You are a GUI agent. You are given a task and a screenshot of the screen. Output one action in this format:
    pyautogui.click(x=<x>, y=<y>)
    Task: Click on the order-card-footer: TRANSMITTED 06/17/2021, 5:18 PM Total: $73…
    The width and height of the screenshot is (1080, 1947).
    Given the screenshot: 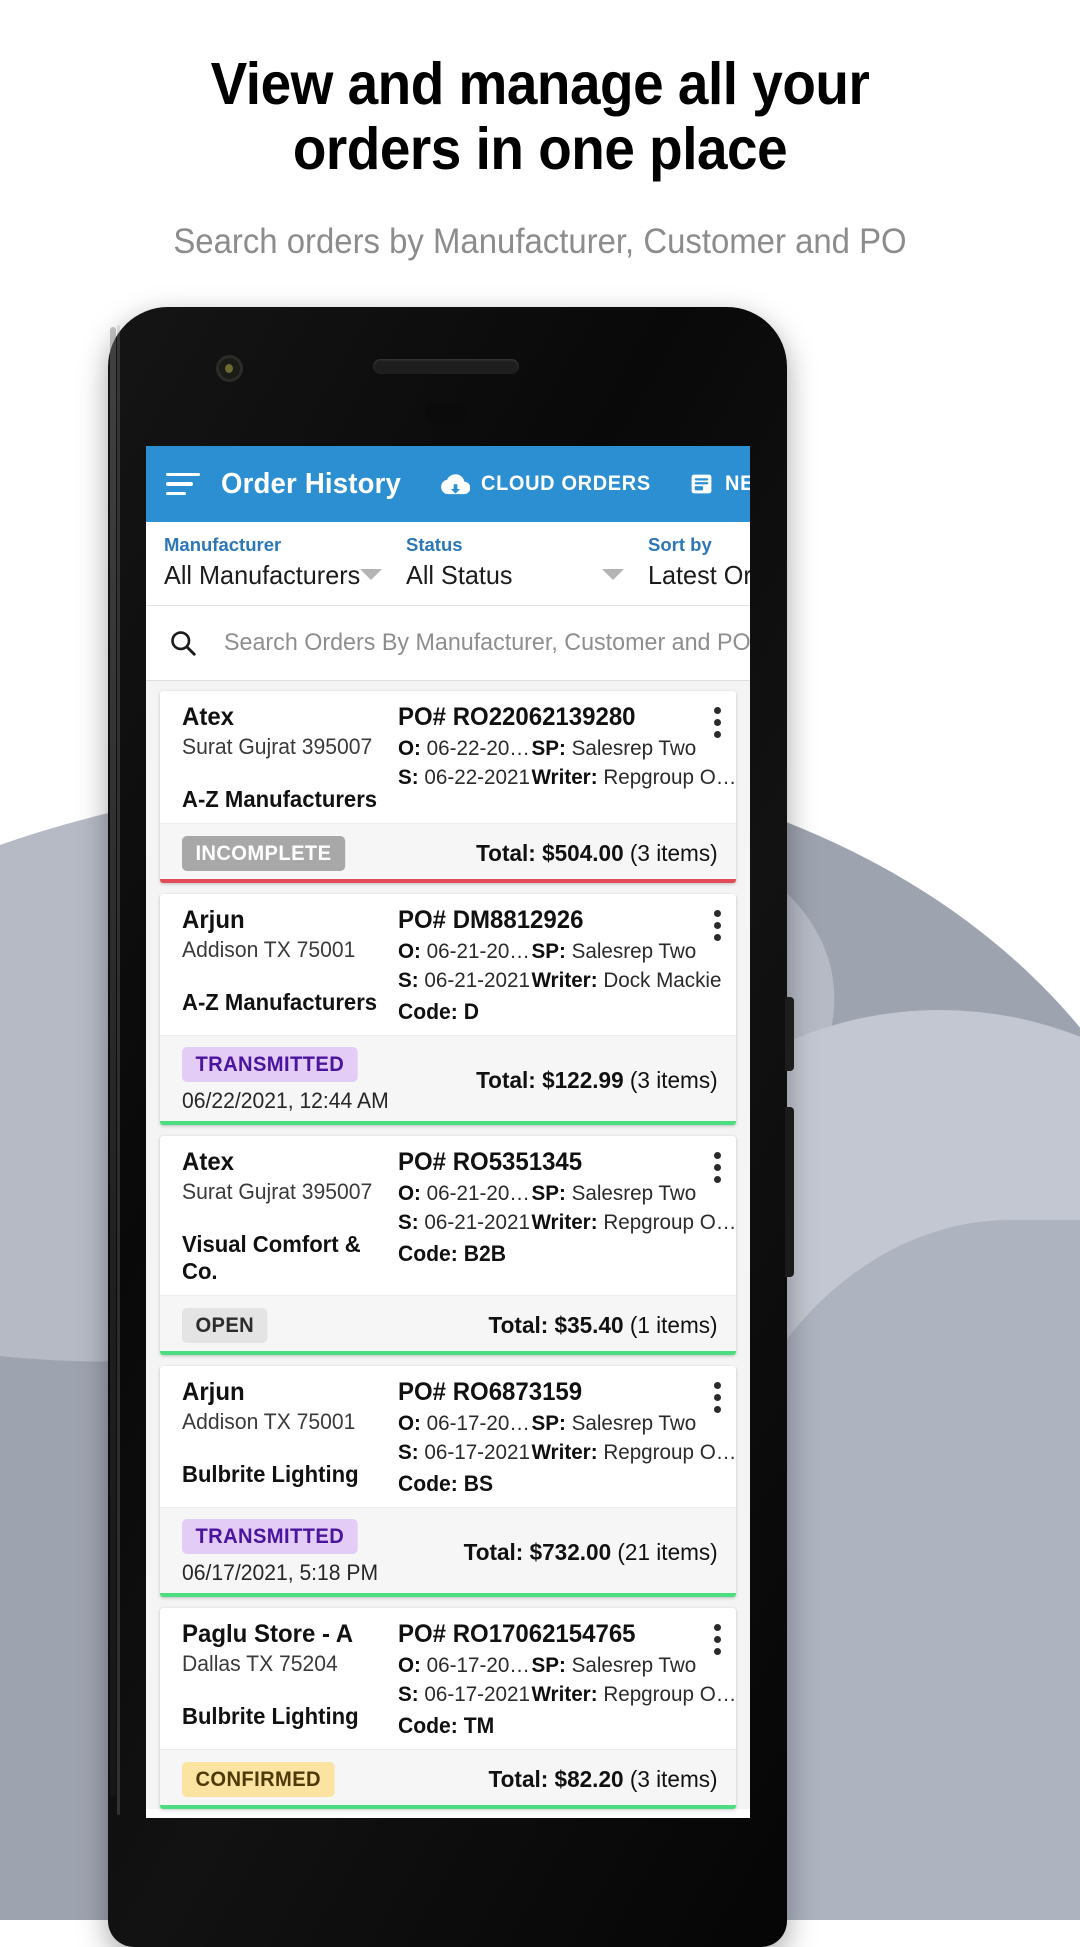 What is the action you would take?
    pyautogui.click(x=448, y=1552)
    